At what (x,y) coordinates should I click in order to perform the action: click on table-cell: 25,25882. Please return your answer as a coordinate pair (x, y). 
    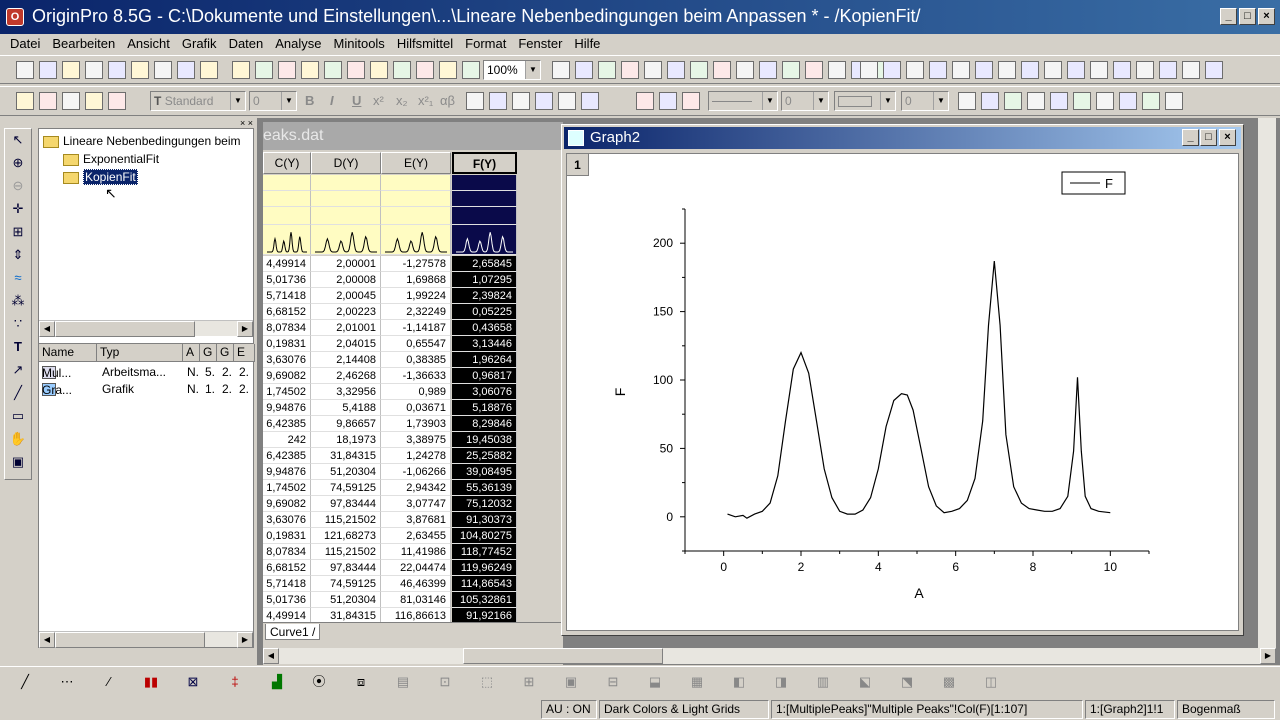
    Looking at the image, I should click on (484, 456).